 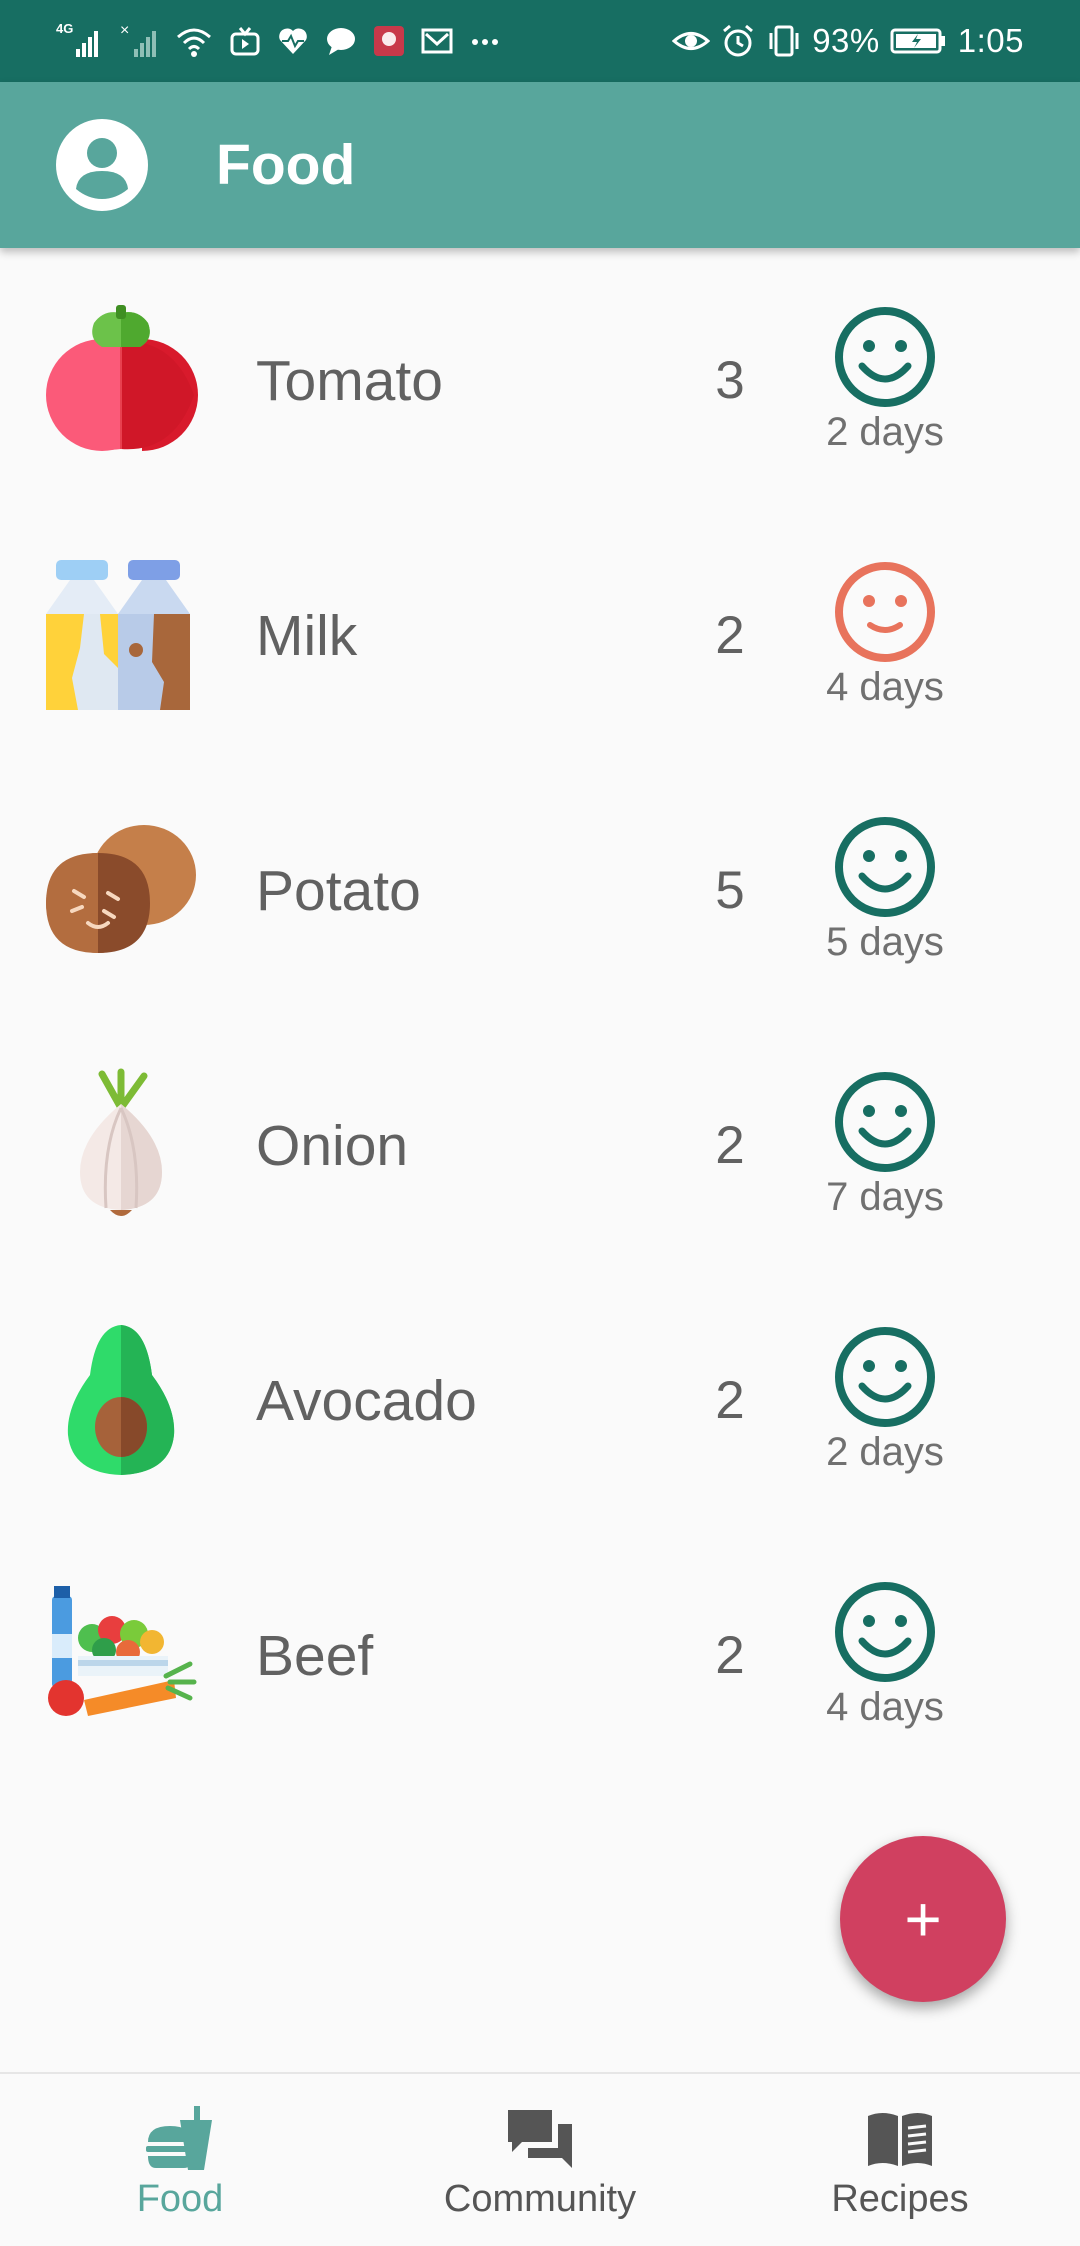 What do you see at coordinates (64, 28) in the screenshot?
I see `svg-text: 4G` at bounding box center [64, 28].